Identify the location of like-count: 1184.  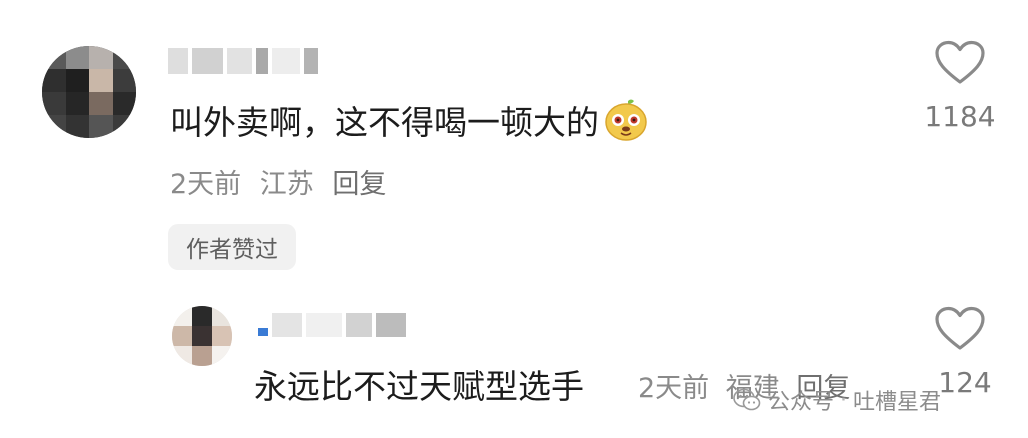
(960, 116).